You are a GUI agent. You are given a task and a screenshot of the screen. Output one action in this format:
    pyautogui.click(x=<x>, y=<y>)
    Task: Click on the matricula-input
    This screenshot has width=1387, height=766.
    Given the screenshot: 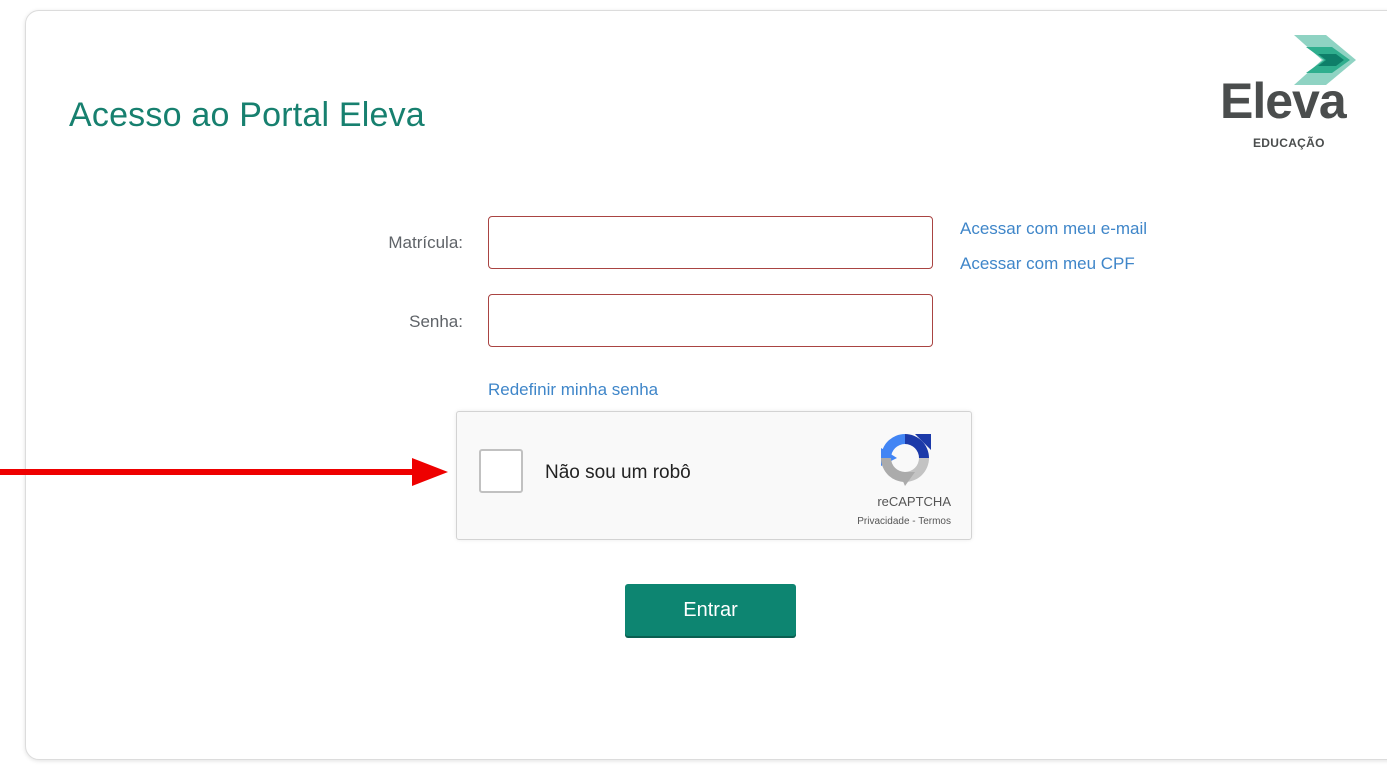 What is the action you would take?
    pyautogui.click(x=710, y=242)
    